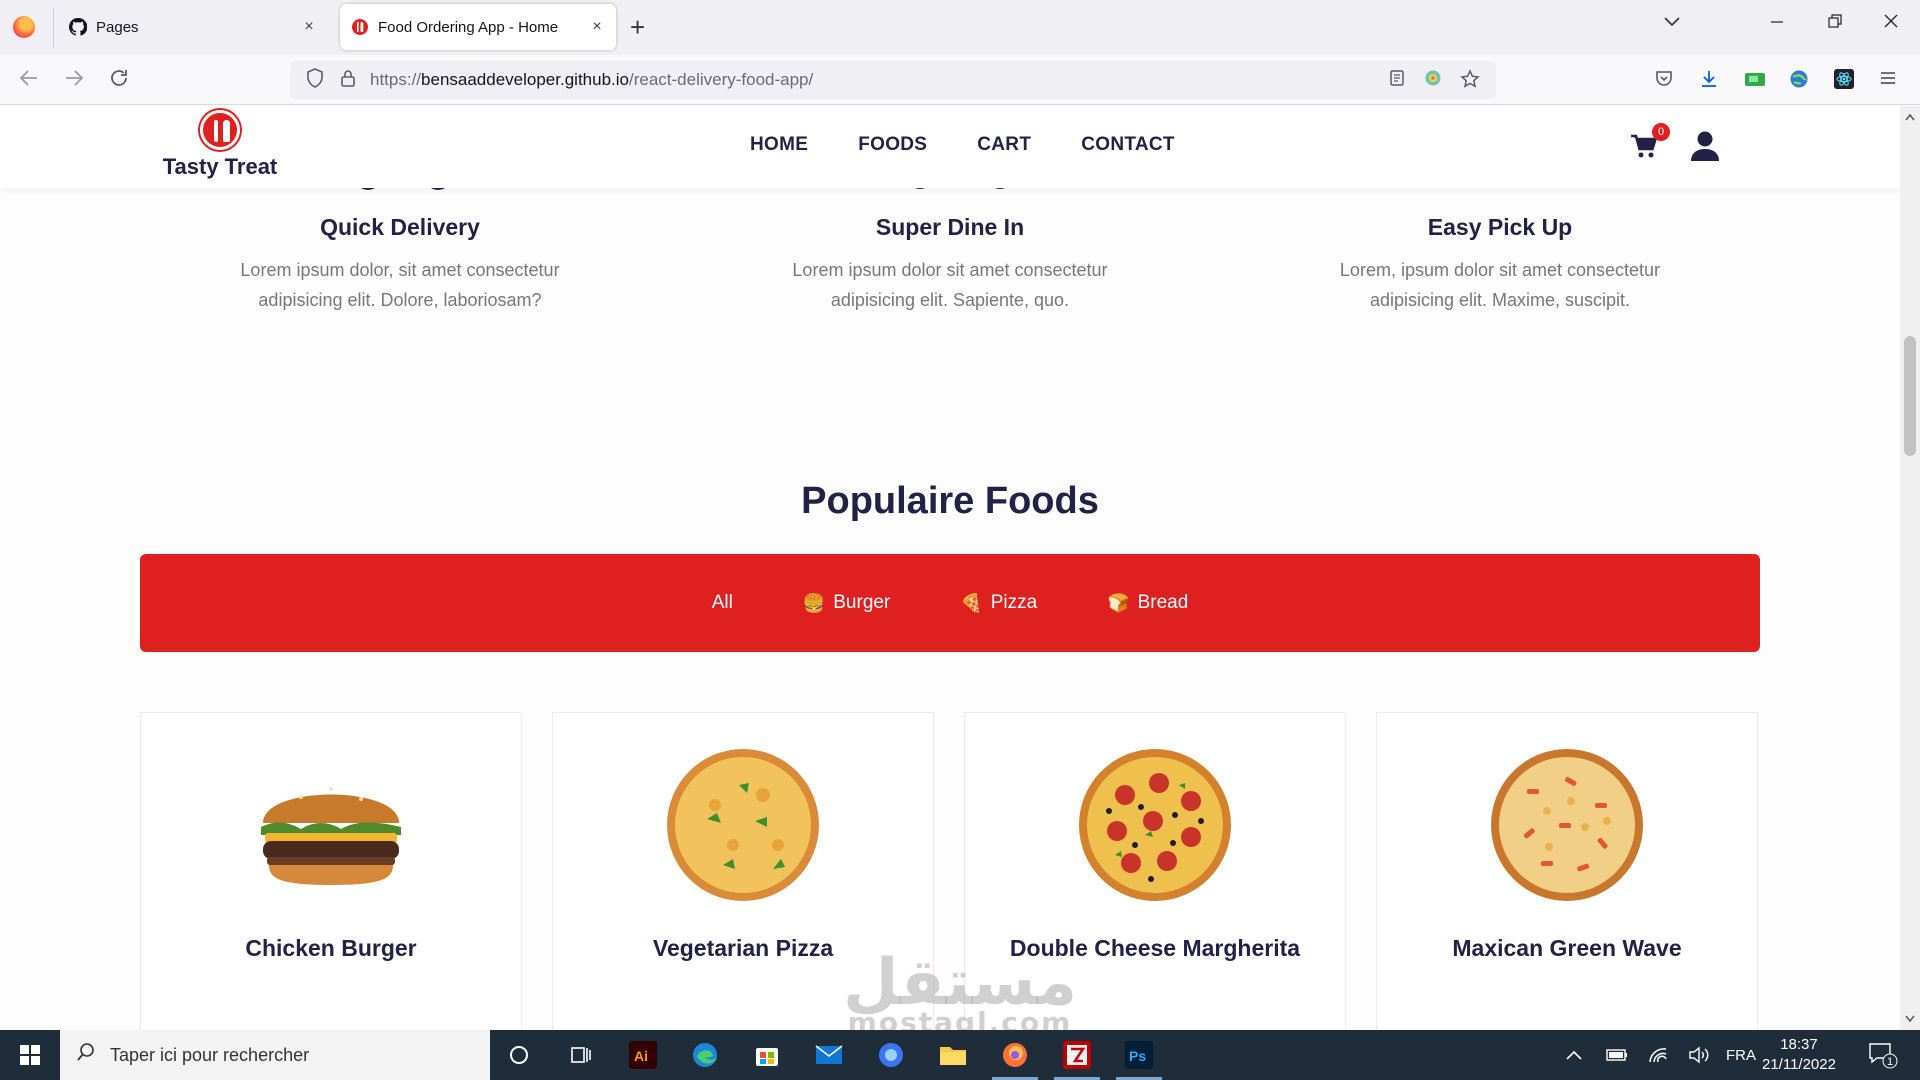 Image resolution: width=1920 pixels, height=1080 pixels. I want to click on feature-title: Quick Delivery, so click(400, 227).